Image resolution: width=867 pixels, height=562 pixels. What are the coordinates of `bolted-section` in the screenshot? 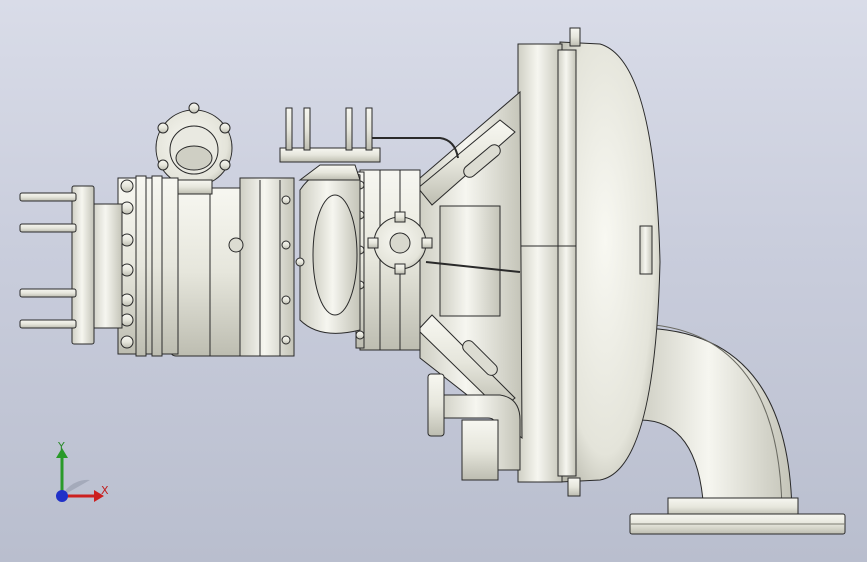 It's located at (148, 266).